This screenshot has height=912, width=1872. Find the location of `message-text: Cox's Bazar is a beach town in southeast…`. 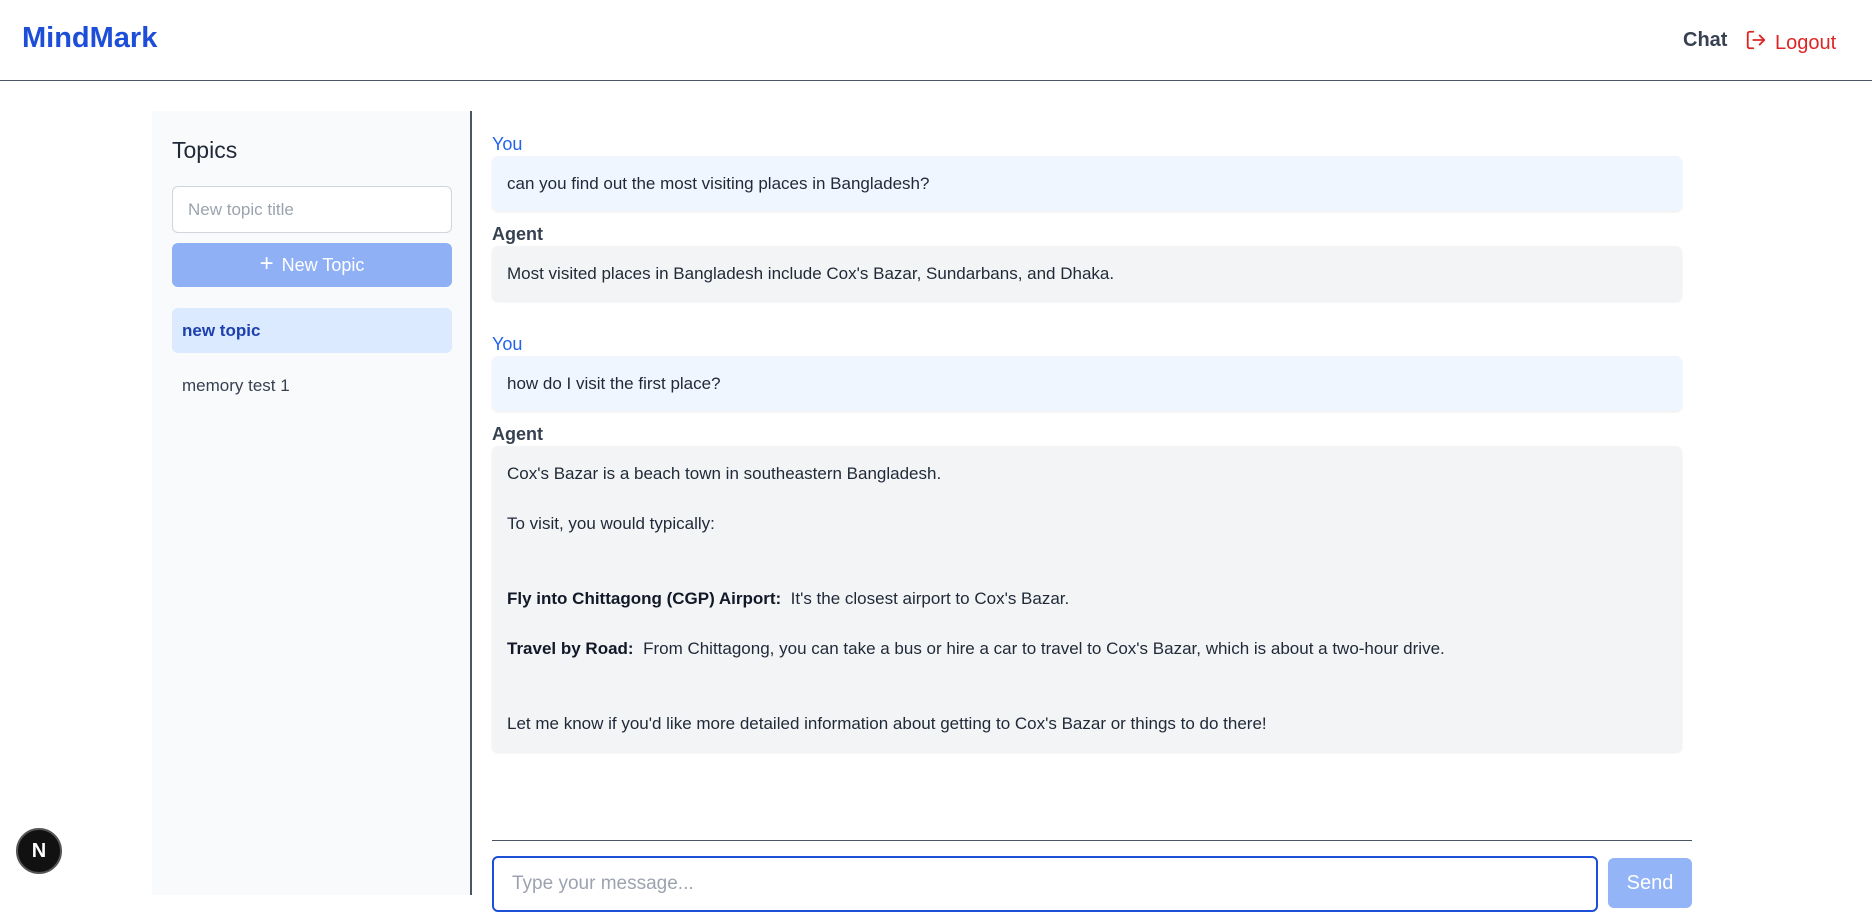

message-text: Cox's Bazar is a beach town in southeast… is located at coordinates (724, 473).